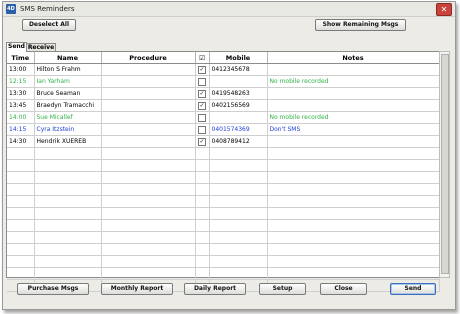  What do you see at coordinates (68, 129) in the screenshot?
I see `cell-name: Cyra Itzstein` at bounding box center [68, 129].